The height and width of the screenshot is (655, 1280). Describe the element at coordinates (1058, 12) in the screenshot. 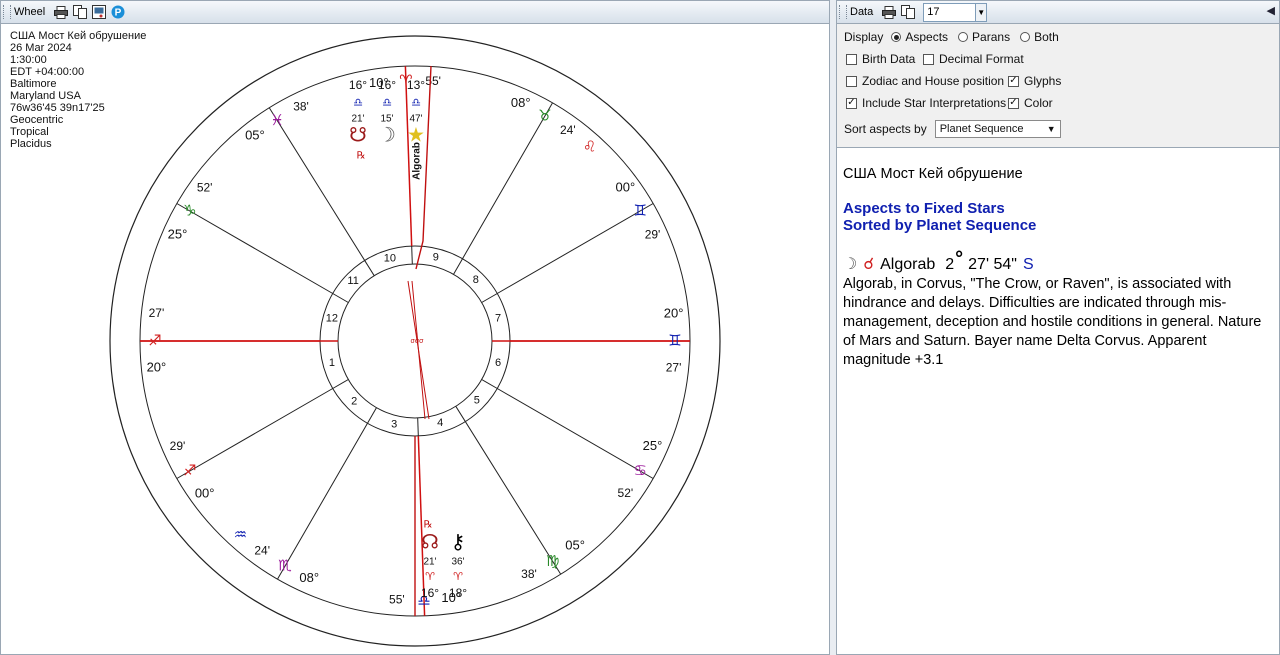

I see `data-titlebar: Data 17 ▼ ◀` at that location.